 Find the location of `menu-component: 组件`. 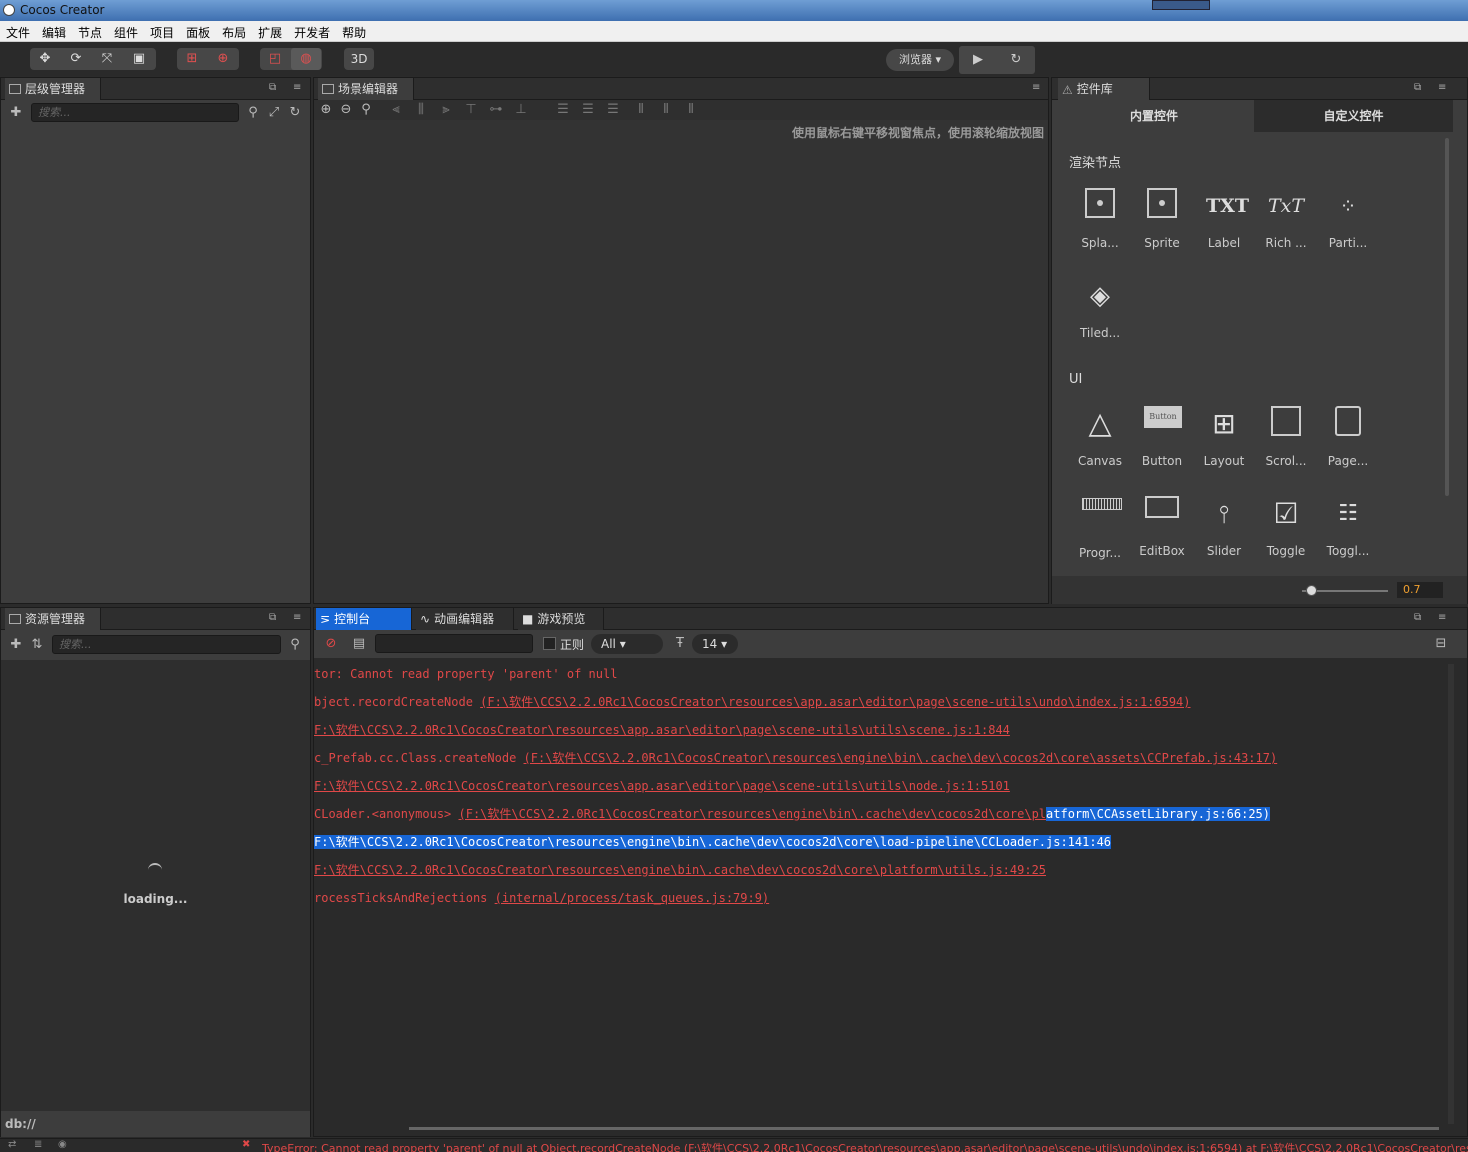

menu-component: 组件 is located at coordinates (126, 31).